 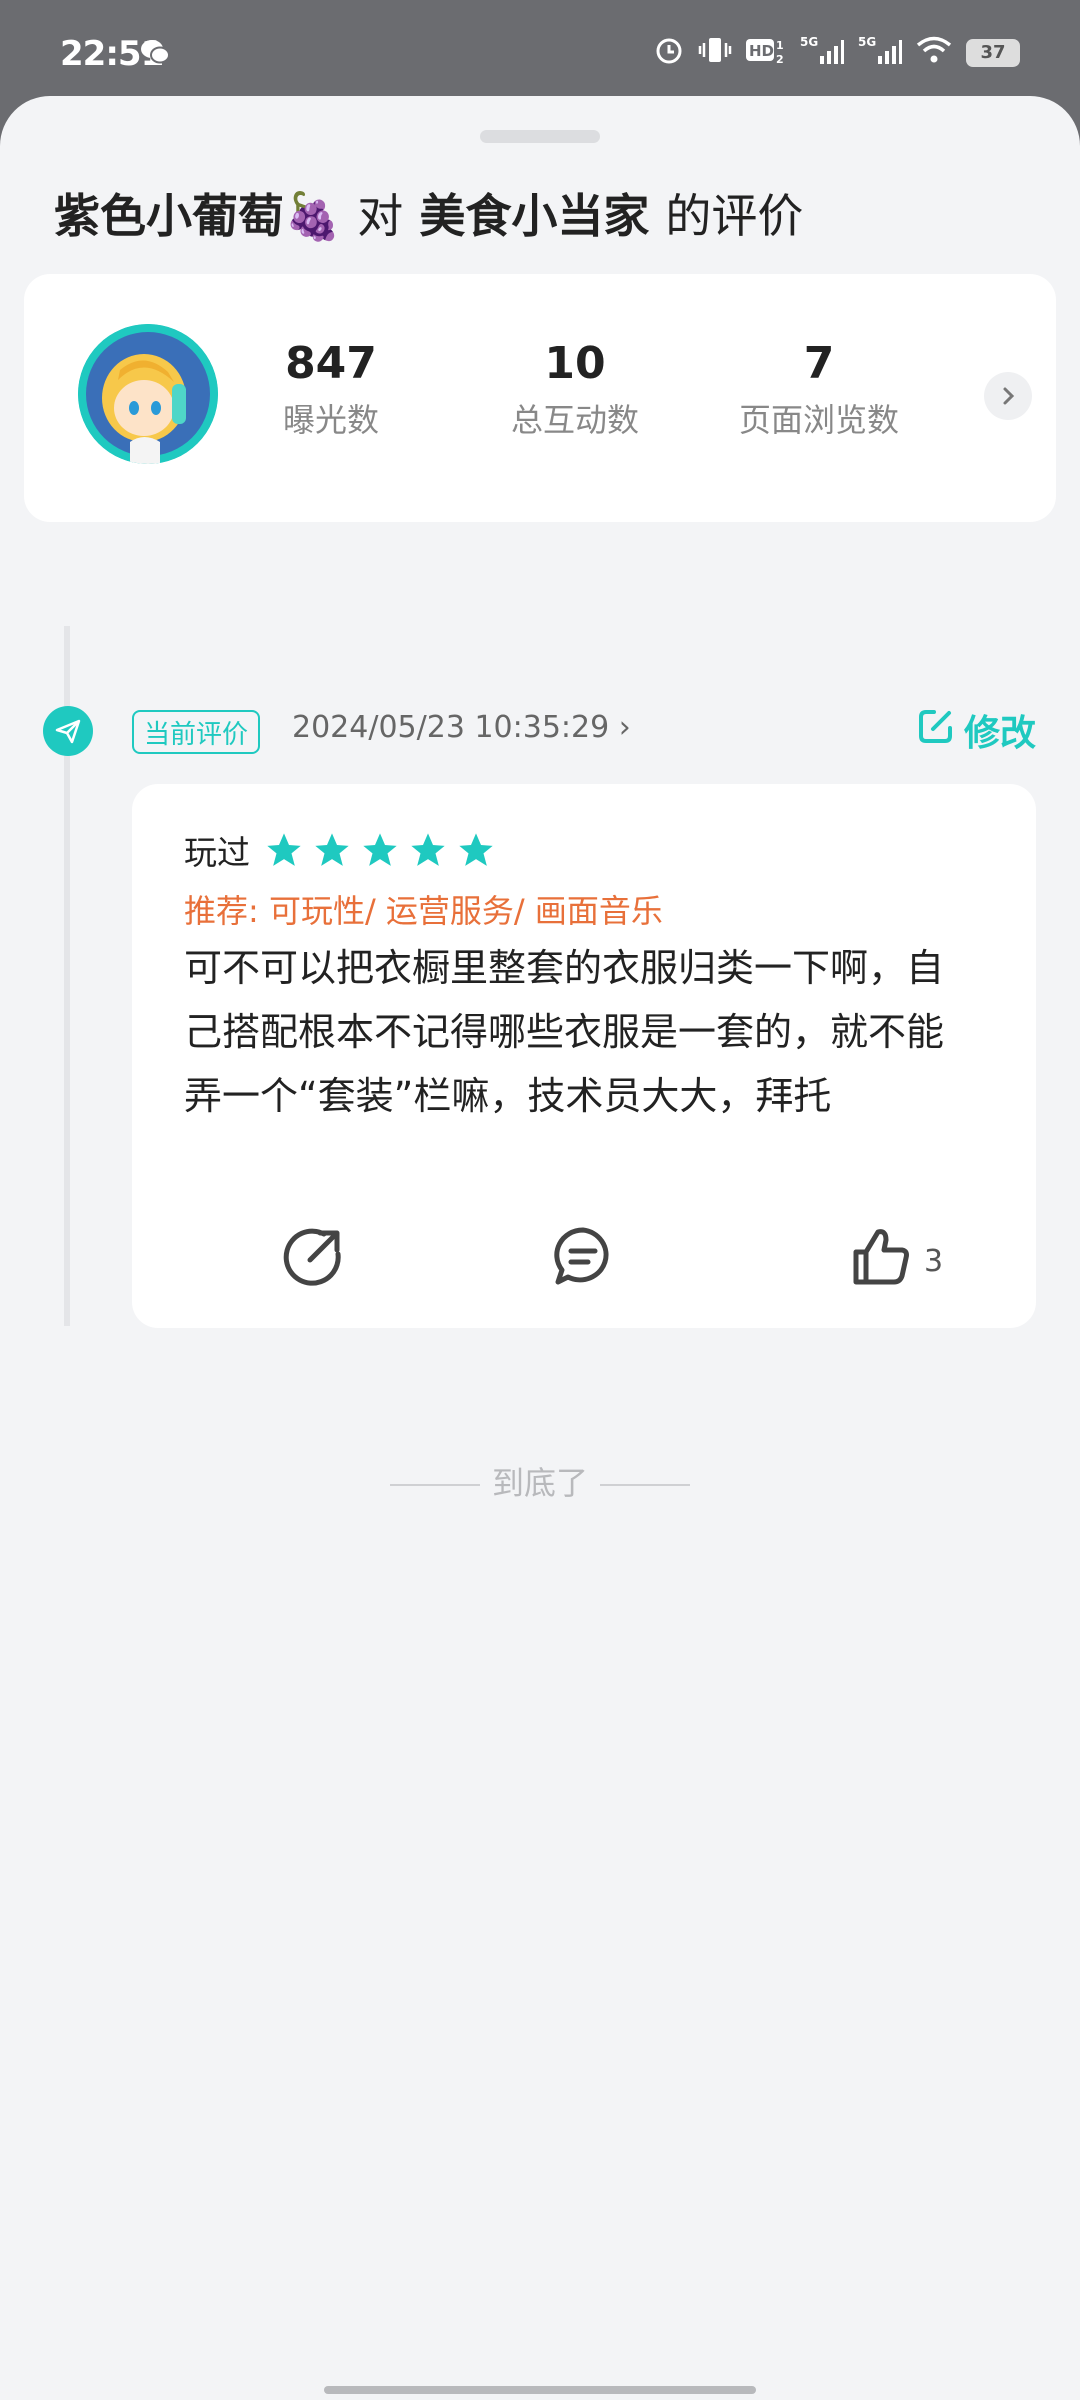 I want to click on hd-icon: HD 1 2, so click(x=766, y=52).